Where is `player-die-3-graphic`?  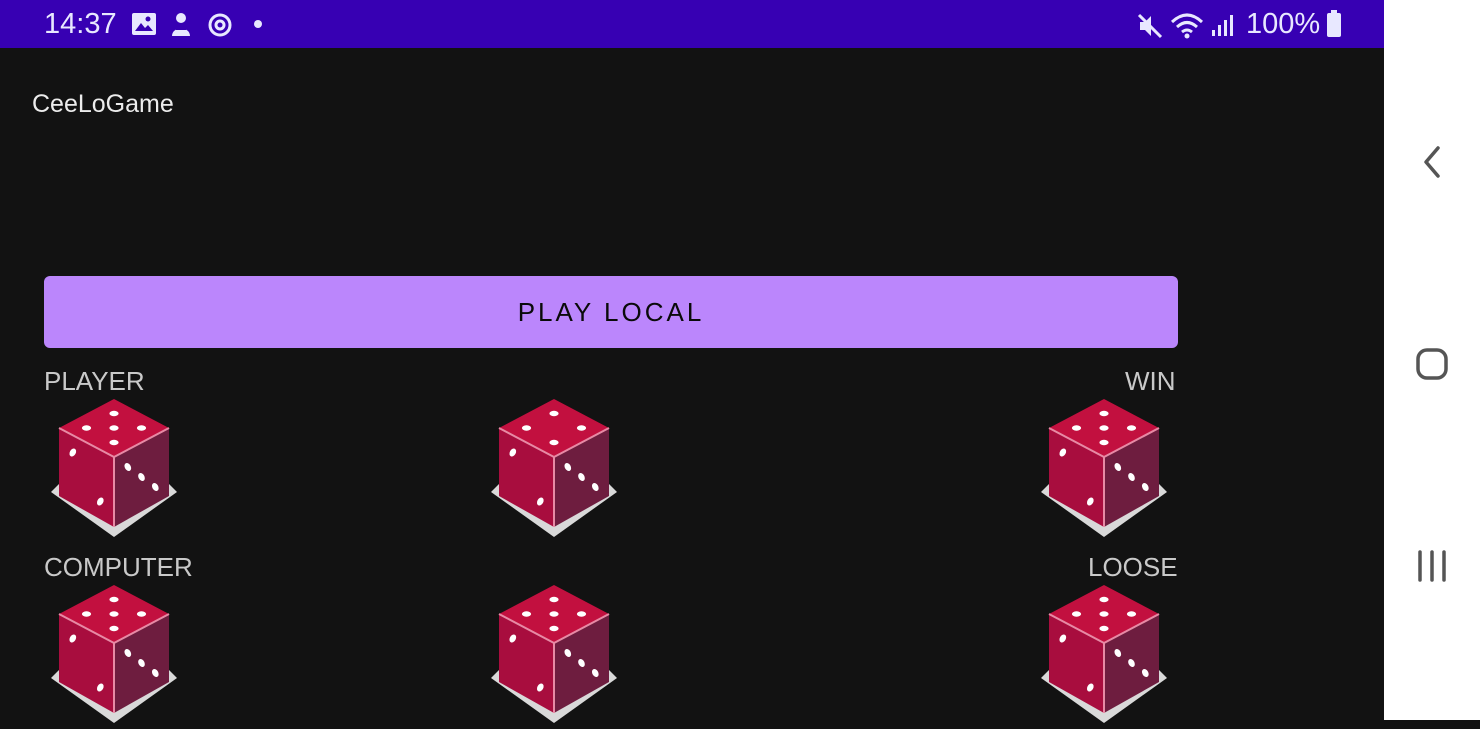 player-die-3-graphic is located at coordinates (1104, 468).